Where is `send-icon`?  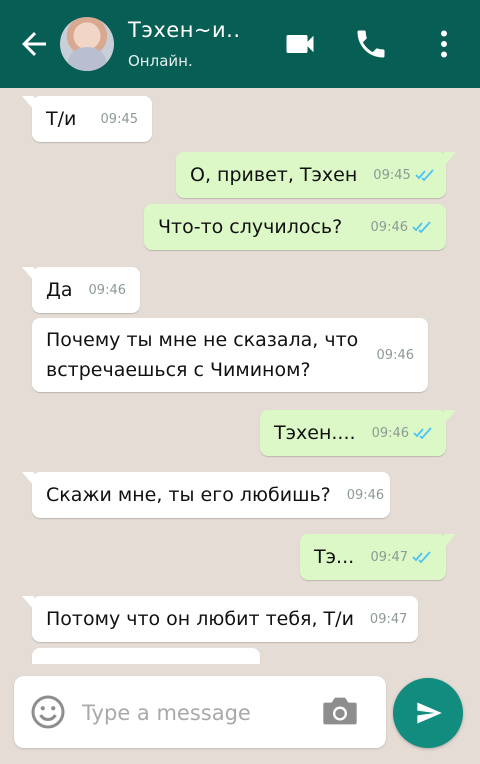
send-icon is located at coordinates (429, 713).